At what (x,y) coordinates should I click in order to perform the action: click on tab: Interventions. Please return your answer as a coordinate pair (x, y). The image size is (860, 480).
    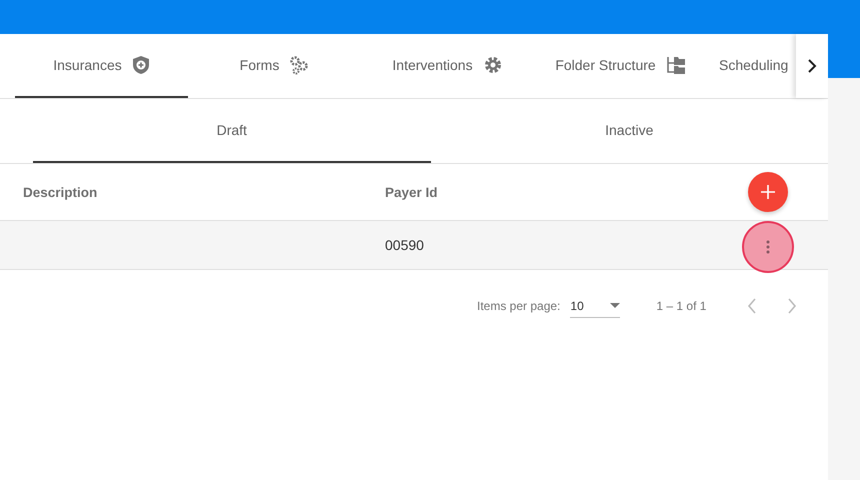
    Looking at the image, I should click on (447, 66).